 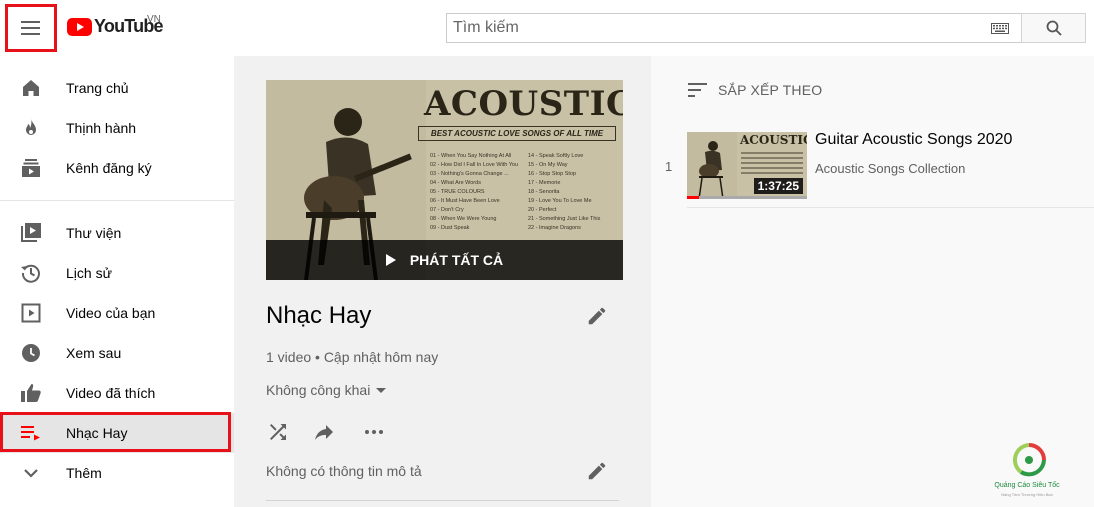 I want to click on privacy-dropdown: Không công khai, so click(x=326, y=390).